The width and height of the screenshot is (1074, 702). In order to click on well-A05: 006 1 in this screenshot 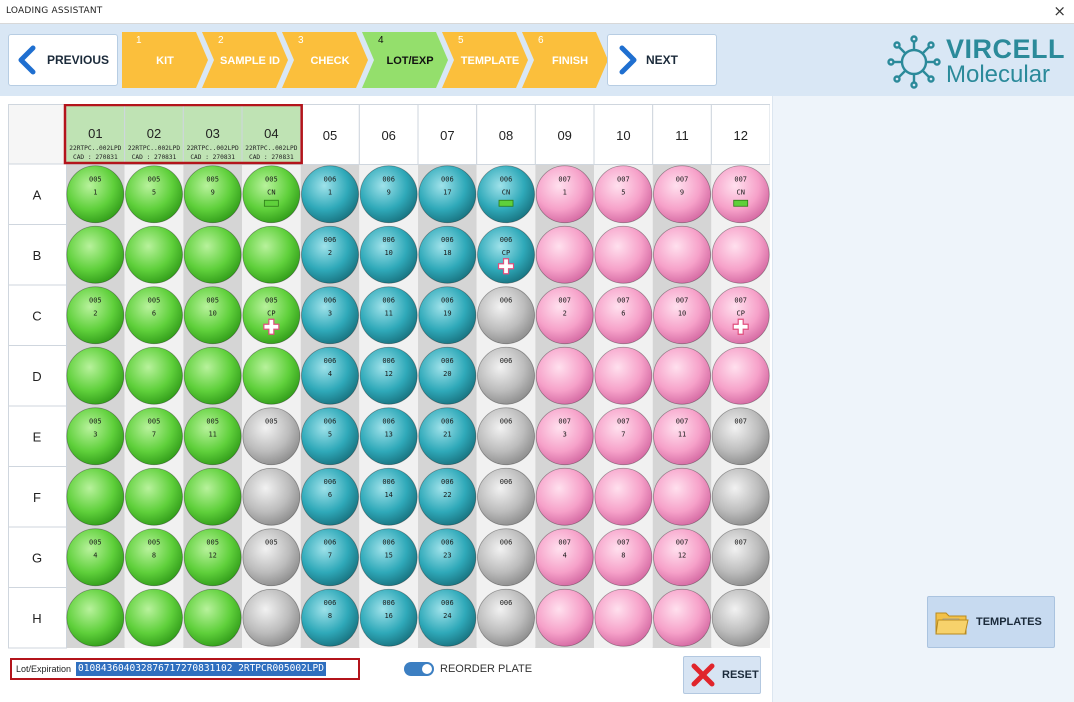, I will do `click(330, 194)`.